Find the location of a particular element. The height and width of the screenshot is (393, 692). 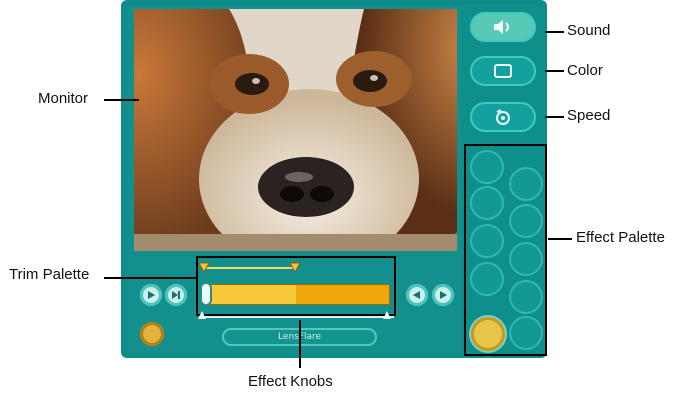

trim-end-marker-icon is located at coordinates (295, 268).